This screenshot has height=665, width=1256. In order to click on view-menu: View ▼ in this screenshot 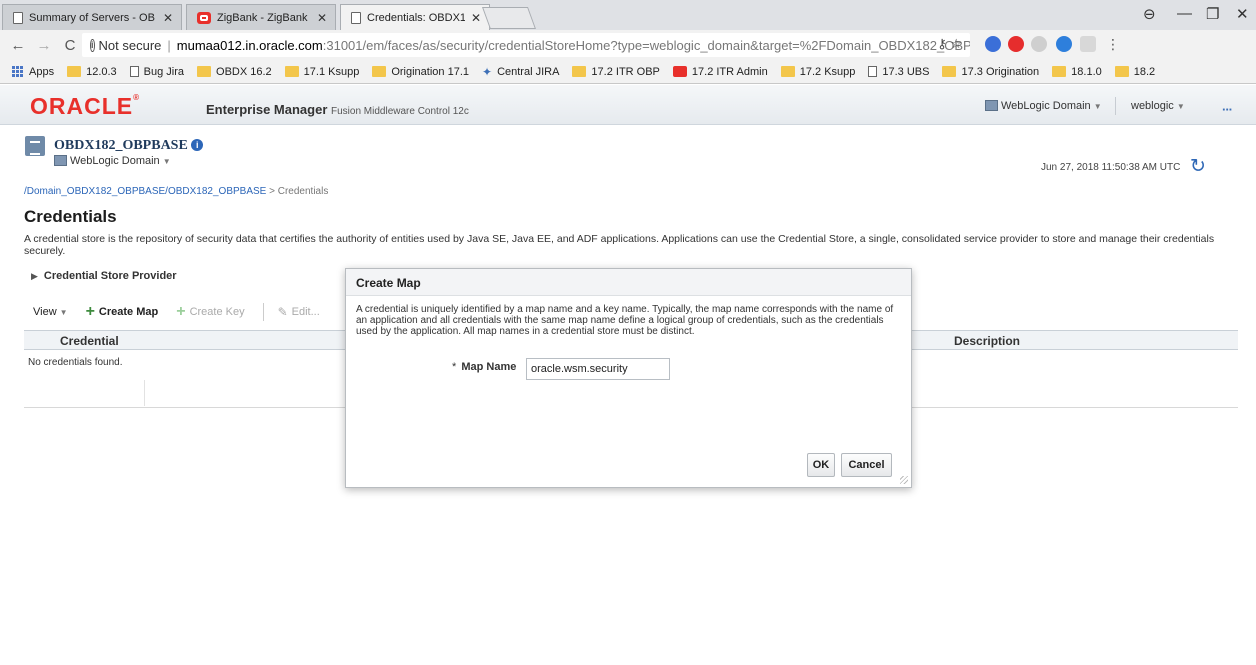, I will do `click(50, 312)`.